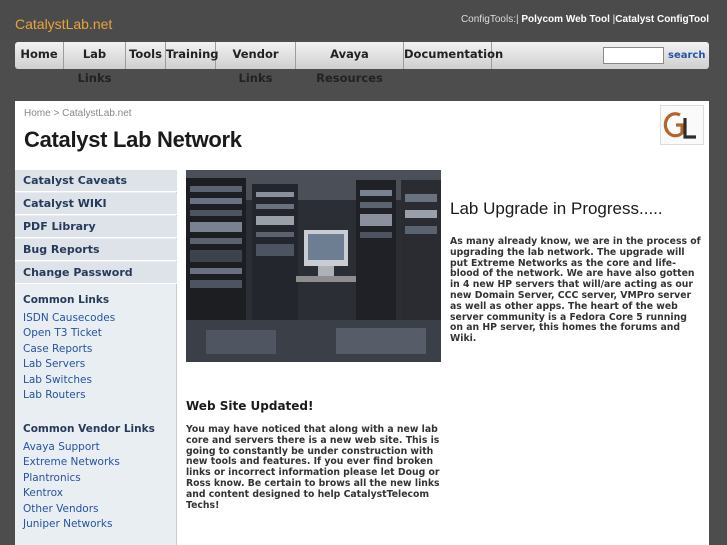  Describe the element at coordinates (313, 266) in the screenshot. I see `server-racks-photo` at that location.